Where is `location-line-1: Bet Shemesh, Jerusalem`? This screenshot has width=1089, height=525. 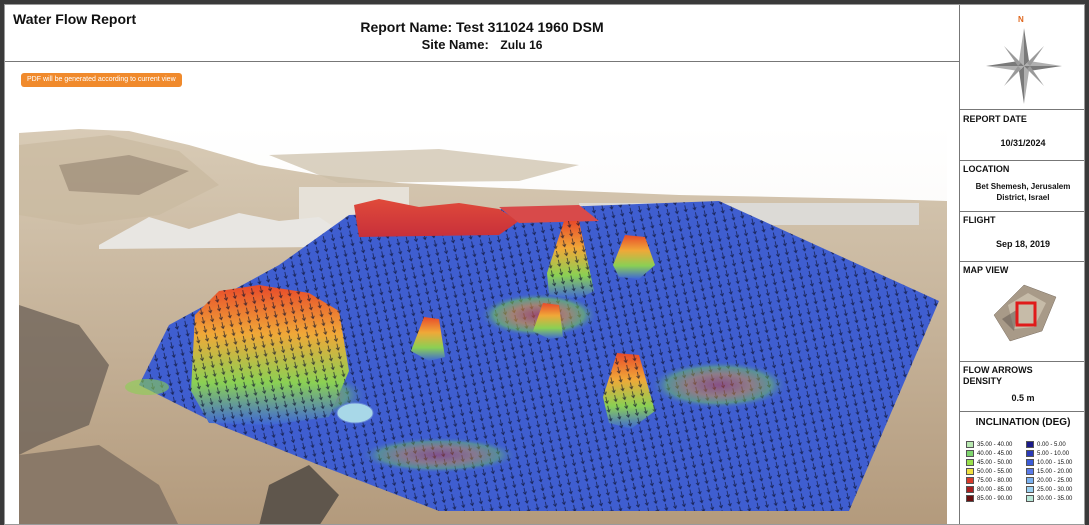
location-line-1: Bet Shemesh, Jerusalem is located at coordinates (1023, 186).